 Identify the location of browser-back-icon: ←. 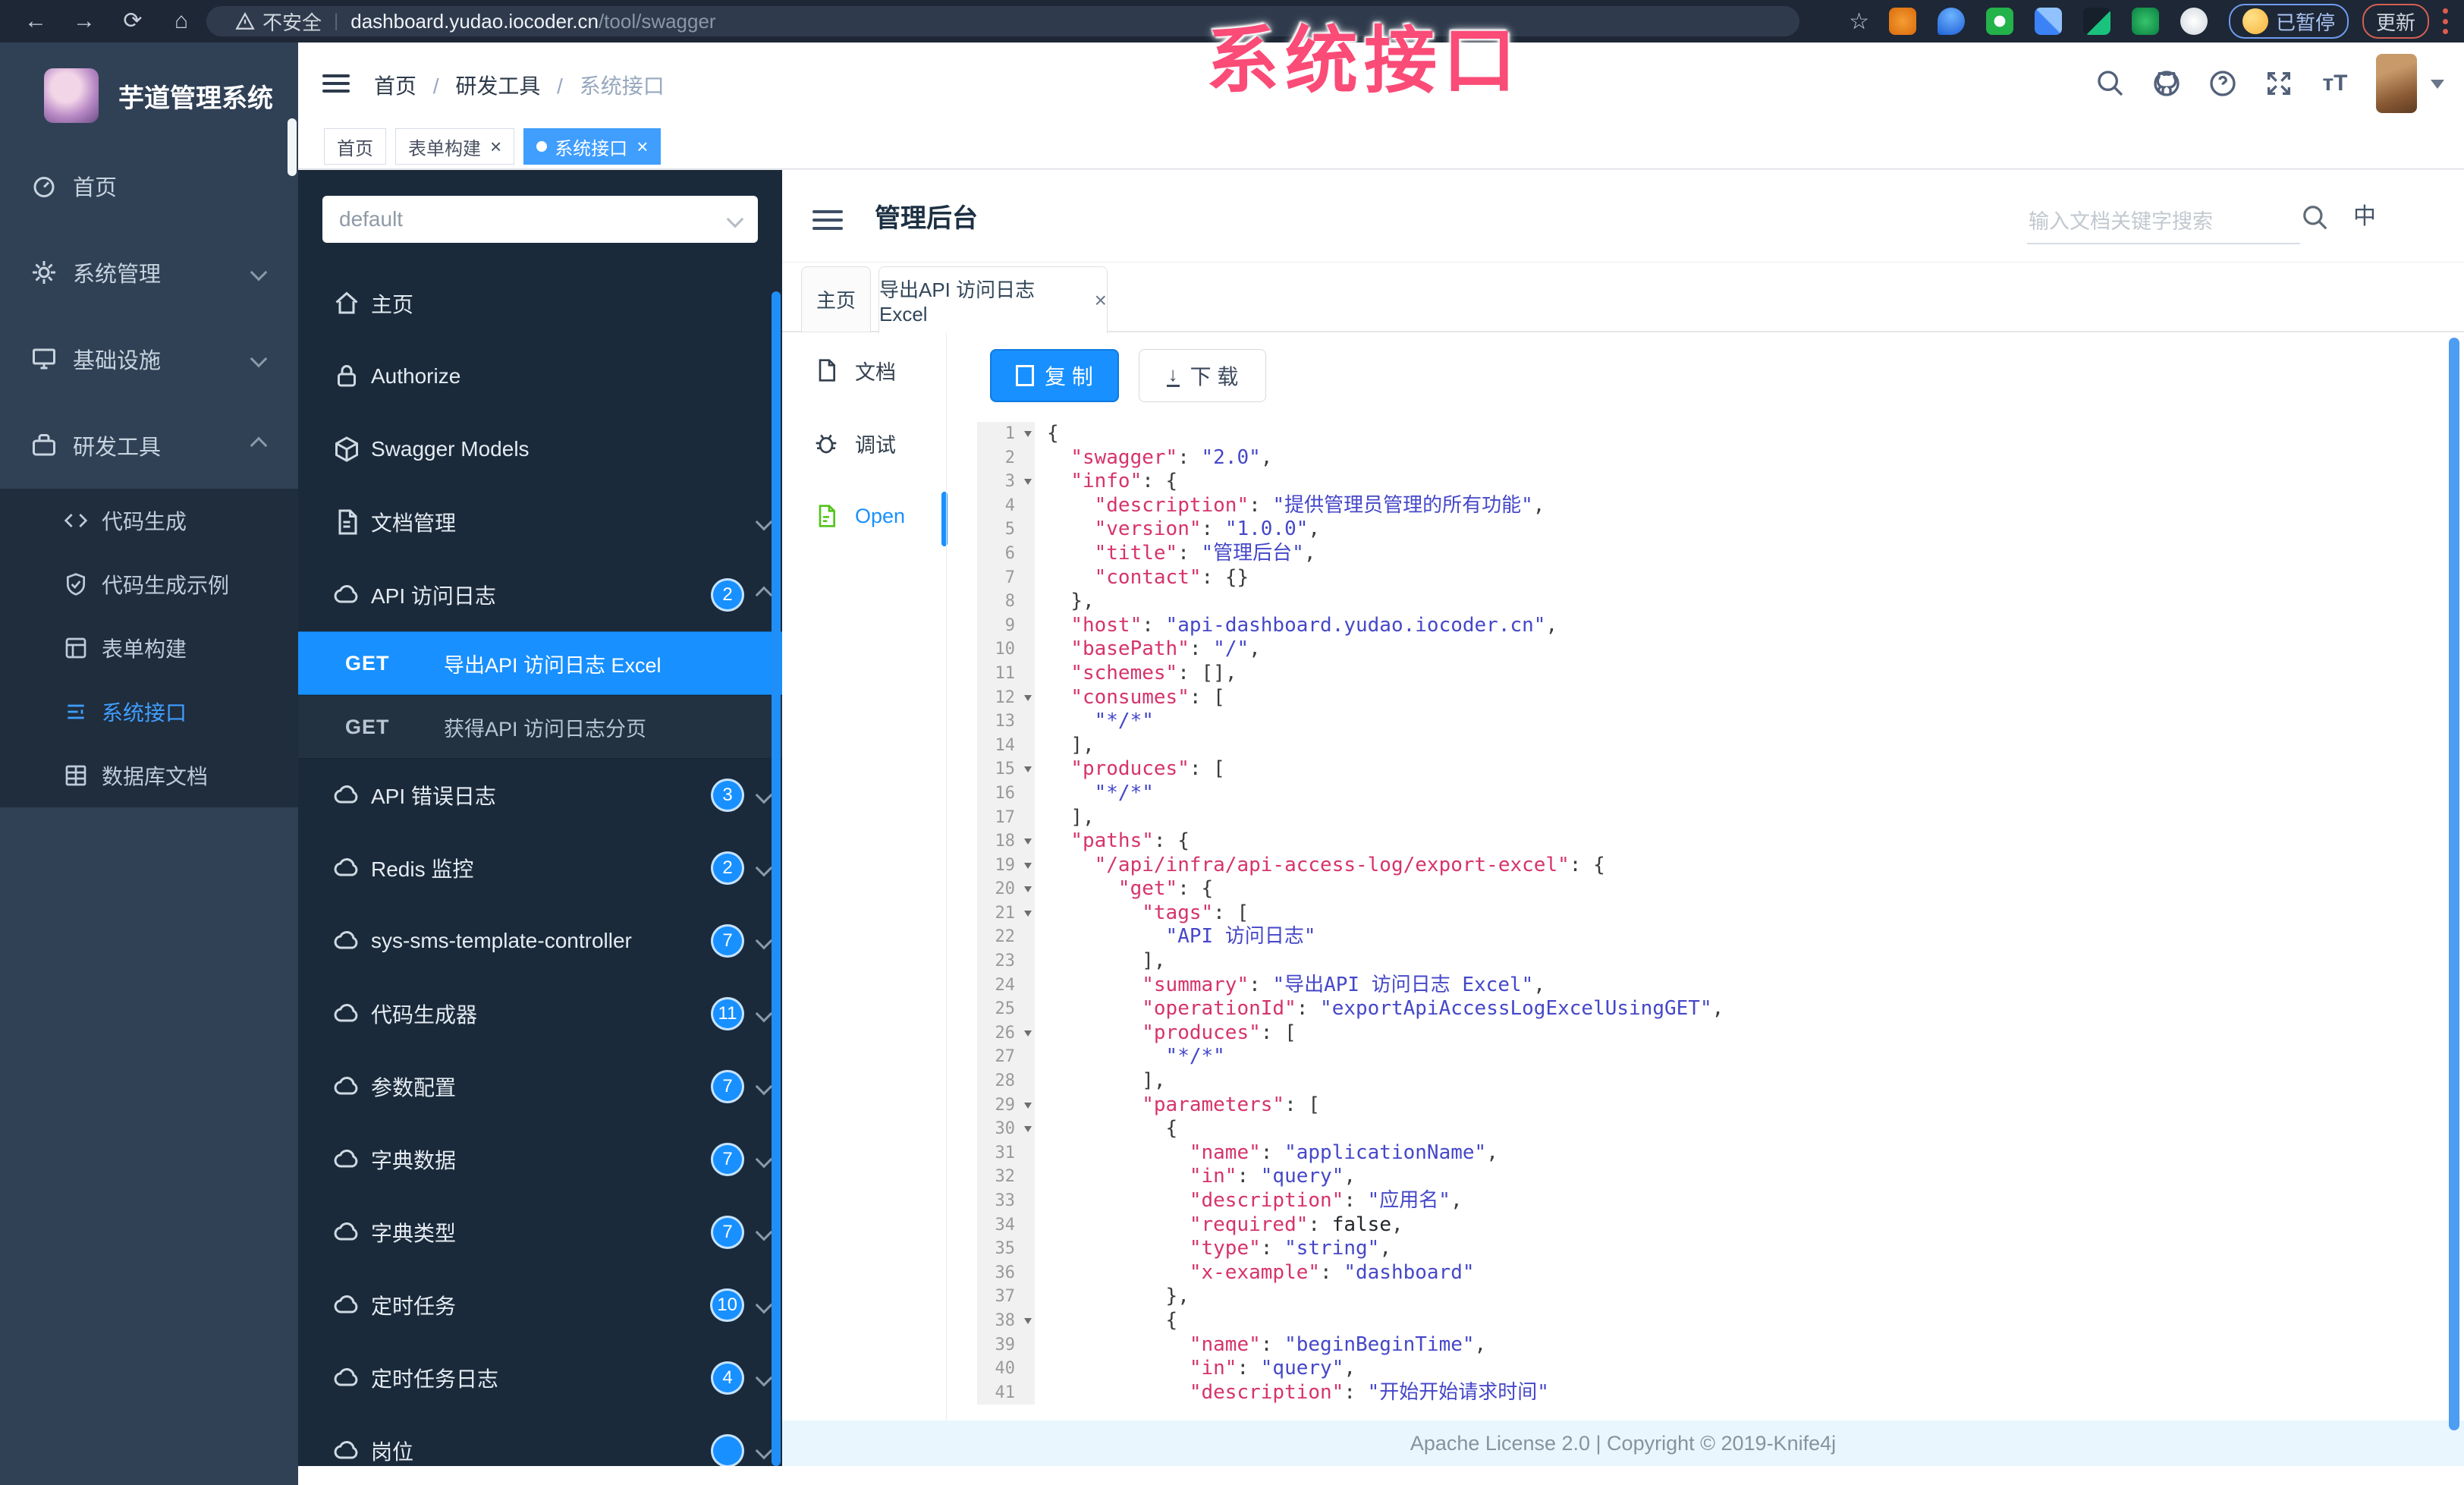
(36, 21).